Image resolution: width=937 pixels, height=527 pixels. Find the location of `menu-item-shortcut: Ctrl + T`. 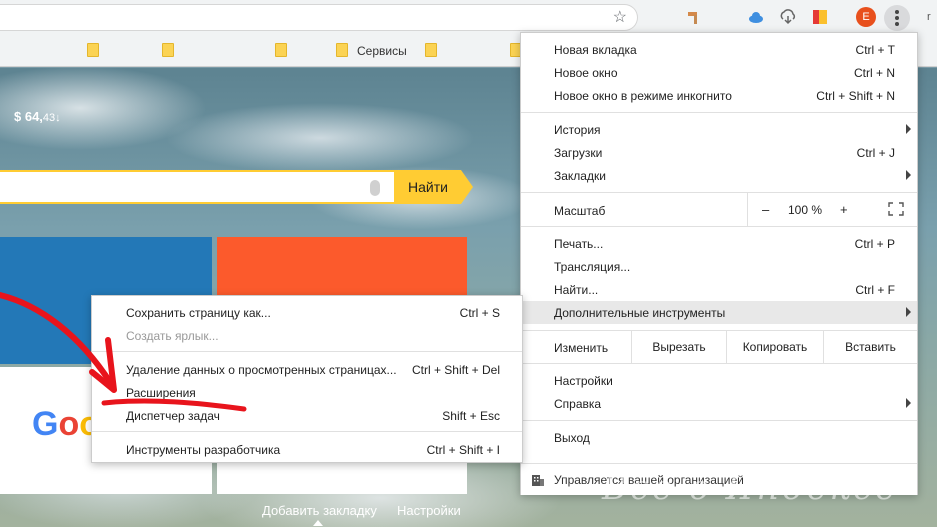

menu-item-shortcut: Ctrl + T is located at coordinates (875, 50).